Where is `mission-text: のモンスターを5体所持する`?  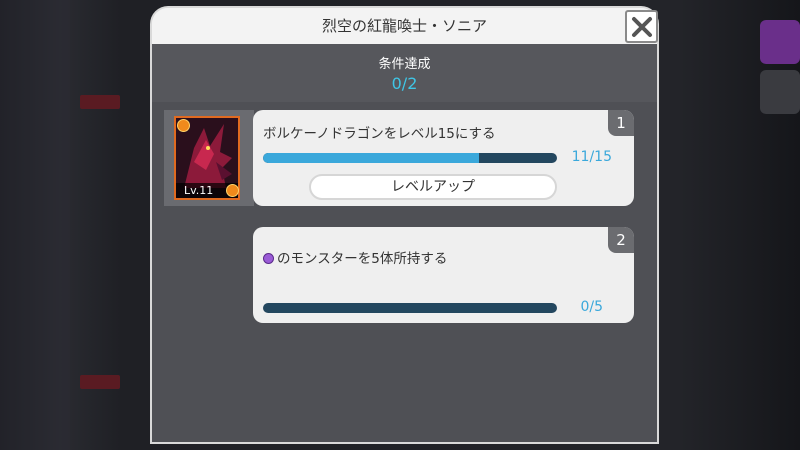 mission-text: のモンスターを5体所持する is located at coordinates (362, 259).